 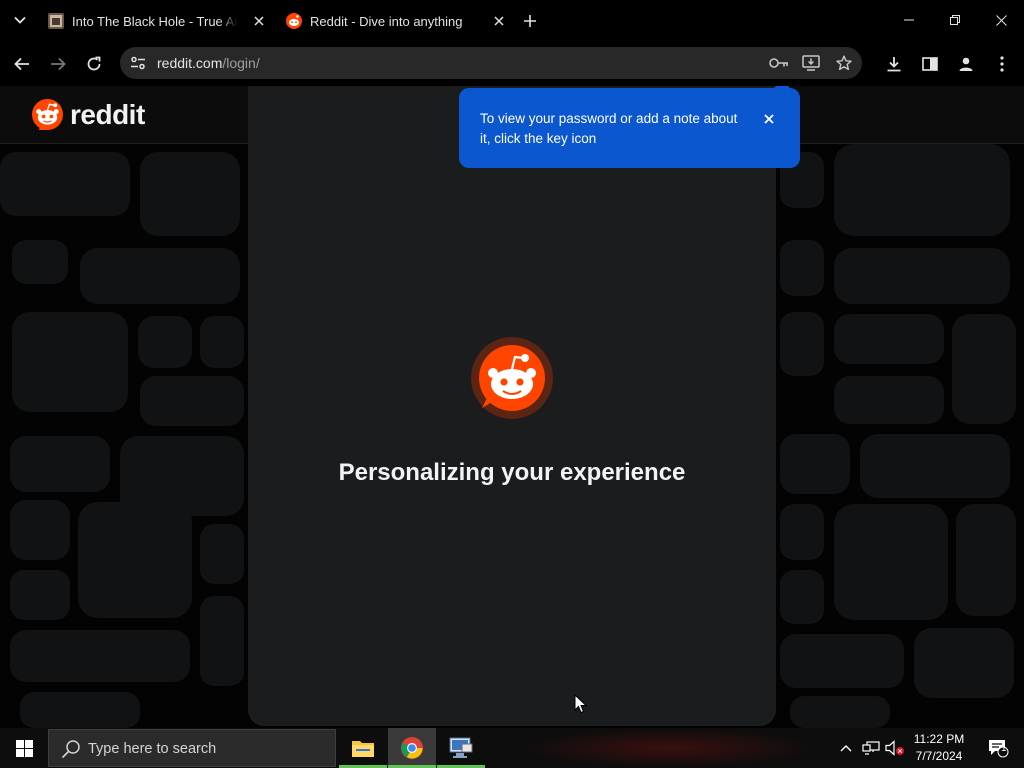 I want to click on taskbar-search-box: Type here to search, so click(x=192, y=748).